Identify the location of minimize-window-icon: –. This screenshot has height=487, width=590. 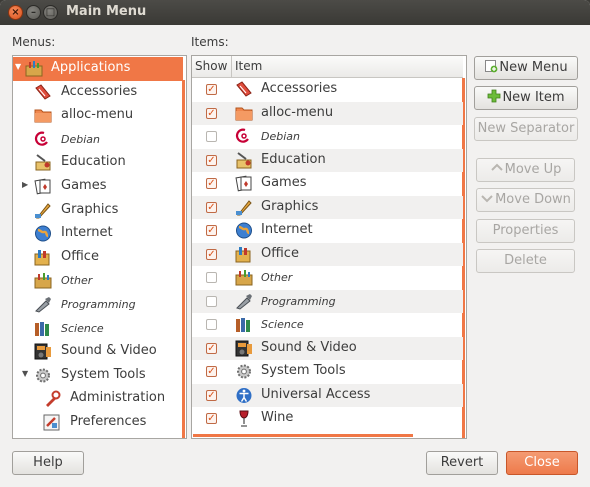
(33, 12).